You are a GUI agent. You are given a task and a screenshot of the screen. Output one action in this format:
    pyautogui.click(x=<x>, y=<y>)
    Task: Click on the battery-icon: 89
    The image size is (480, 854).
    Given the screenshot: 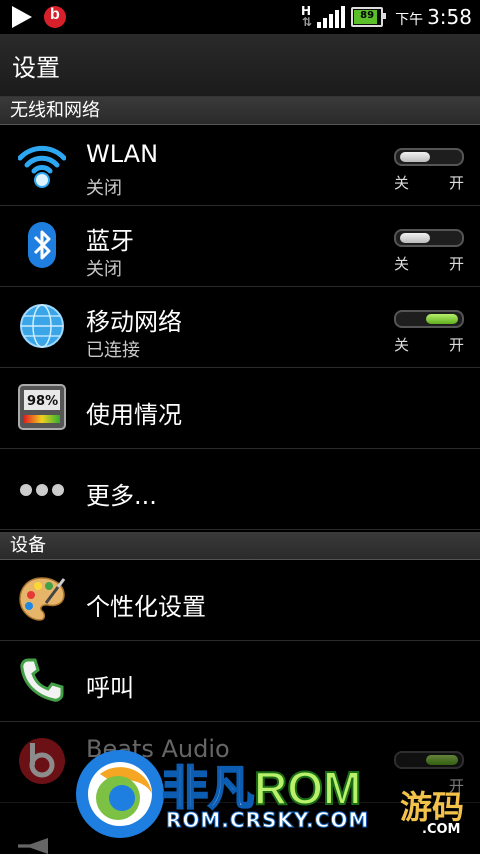 What is the action you would take?
    pyautogui.click(x=369, y=17)
    